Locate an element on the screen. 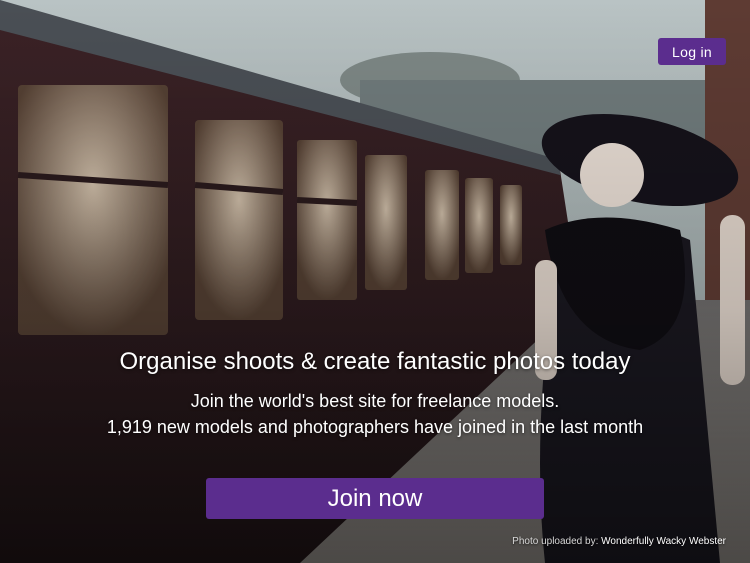 The height and width of the screenshot is (563, 750). photo-credit-author: Wonderfully Wacky Webster is located at coordinates (663, 541).